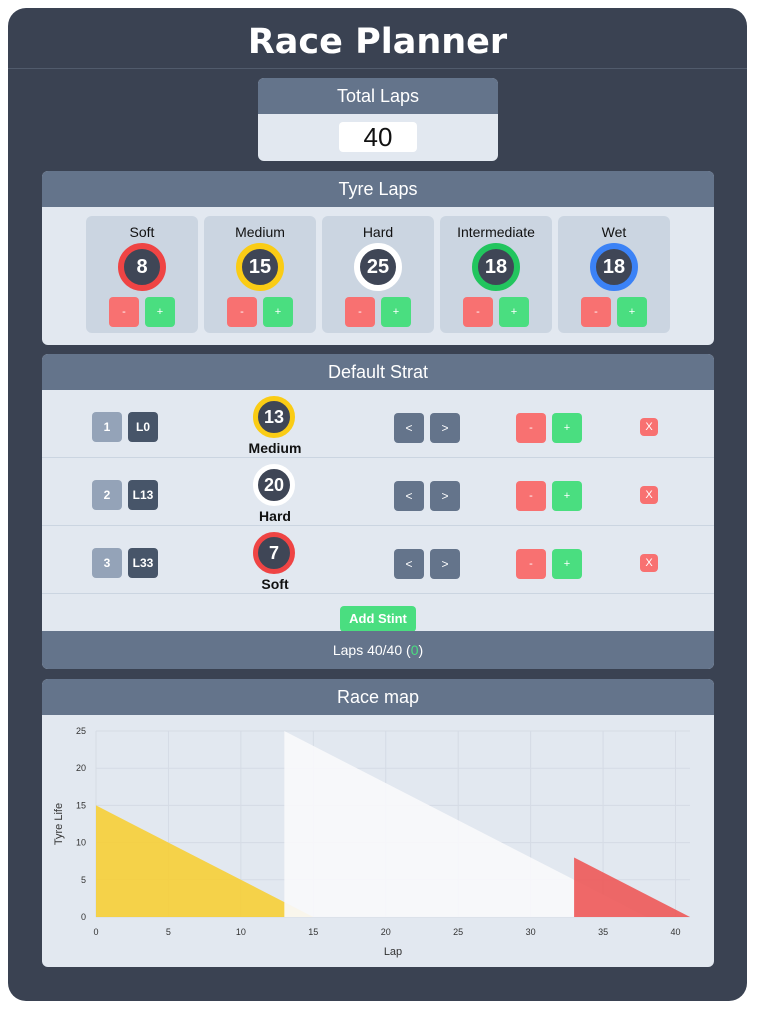 The image size is (759, 1013). What do you see at coordinates (241, 932) in the screenshot?
I see `x-tick-label: 10` at bounding box center [241, 932].